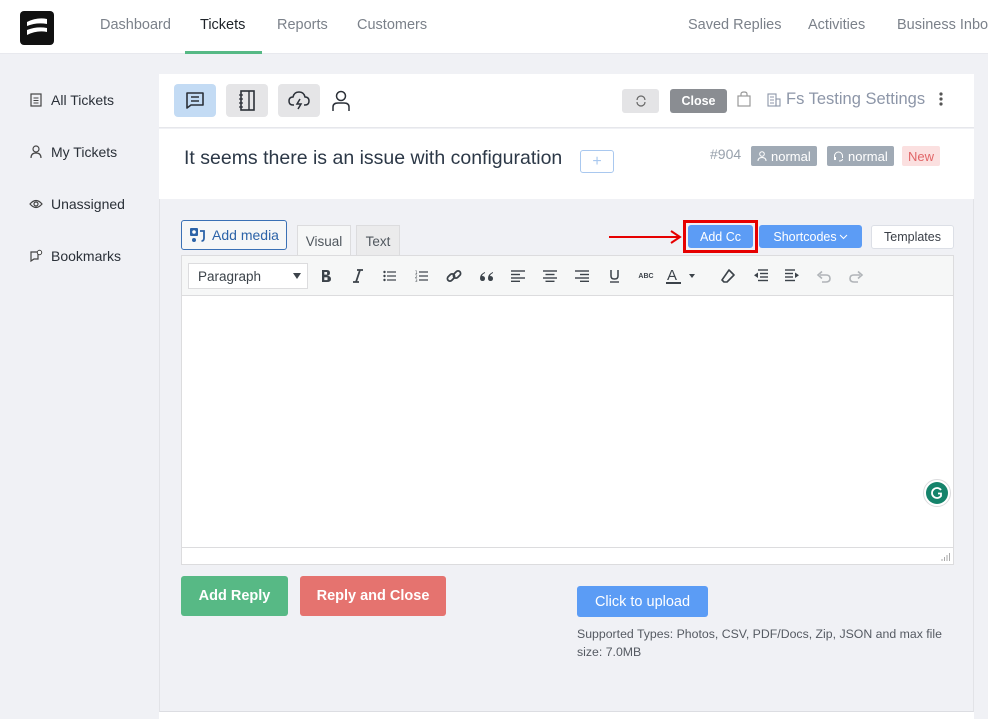 This screenshot has width=988, height=719. Describe the element at coordinates (941, 101) in the screenshot. I see `more-options-icon` at that location.